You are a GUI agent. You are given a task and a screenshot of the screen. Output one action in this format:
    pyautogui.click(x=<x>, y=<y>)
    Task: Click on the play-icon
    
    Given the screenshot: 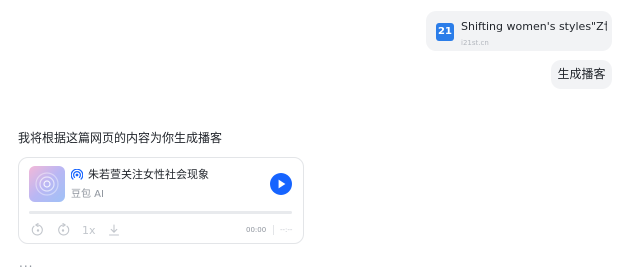 What is the action you would take?
    pyautogui.click(x=282, y=184)
    